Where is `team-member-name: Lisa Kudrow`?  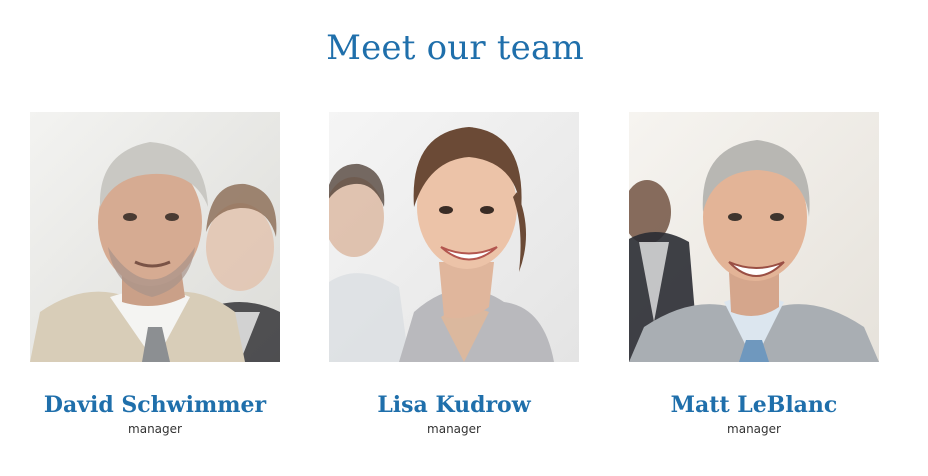
team-member-name: Lisa Kudrow is located at coordinates (454, 405).